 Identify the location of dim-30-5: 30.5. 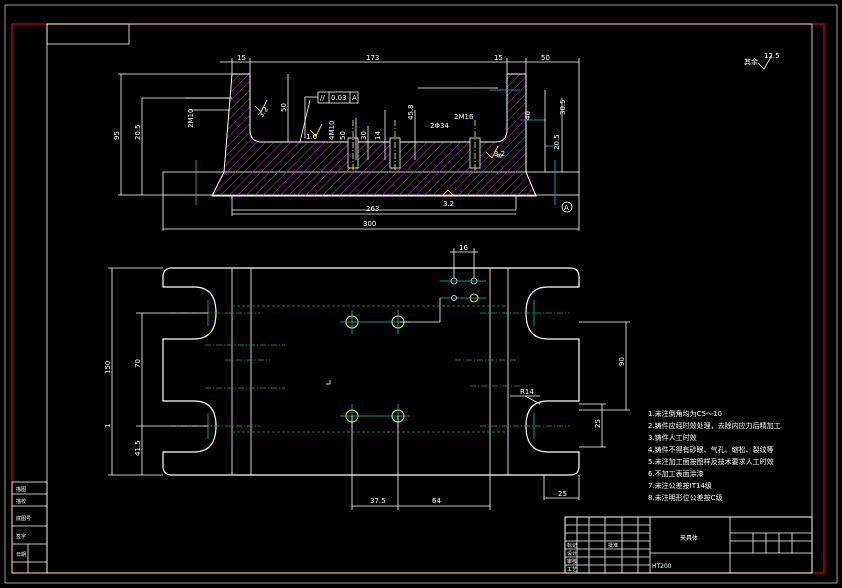
(563, 107).